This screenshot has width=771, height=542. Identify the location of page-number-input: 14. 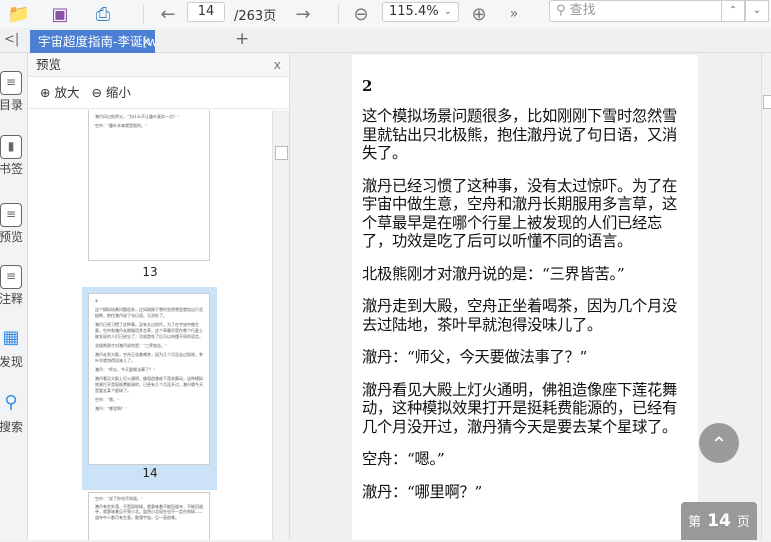
(206, 12).